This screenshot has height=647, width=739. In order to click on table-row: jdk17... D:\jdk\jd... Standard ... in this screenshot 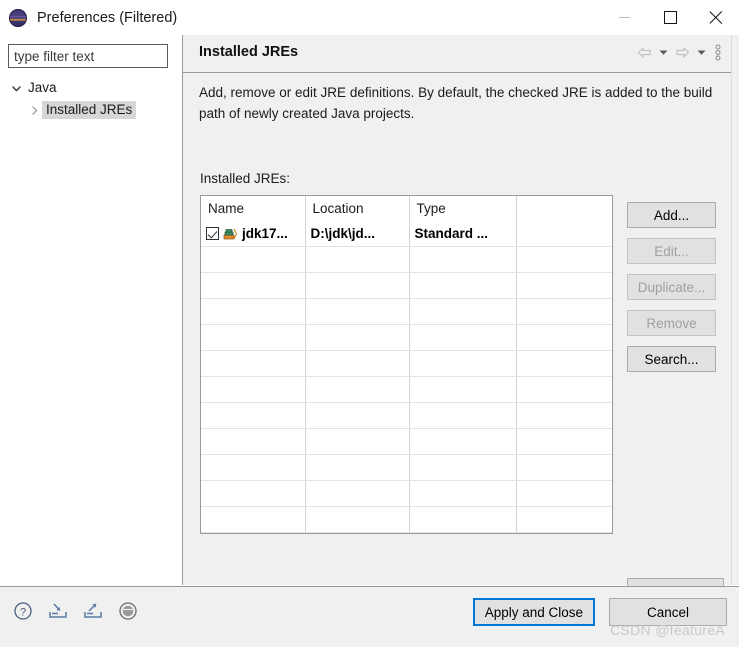, I will do `click(406, 234)`.